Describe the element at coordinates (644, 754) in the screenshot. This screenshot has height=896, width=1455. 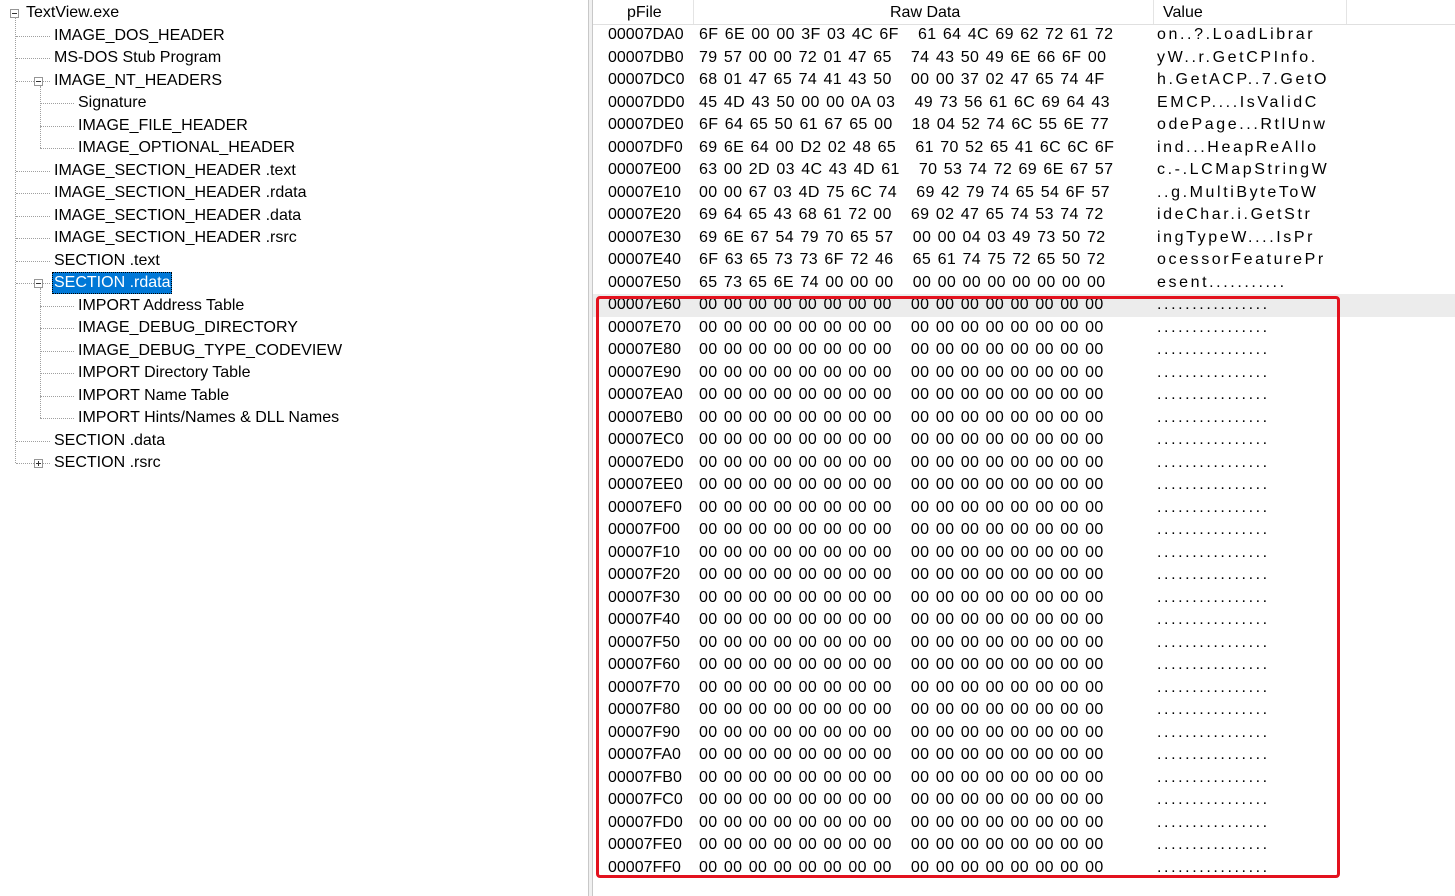
I see `row-offset: 00007FA0` at that location.